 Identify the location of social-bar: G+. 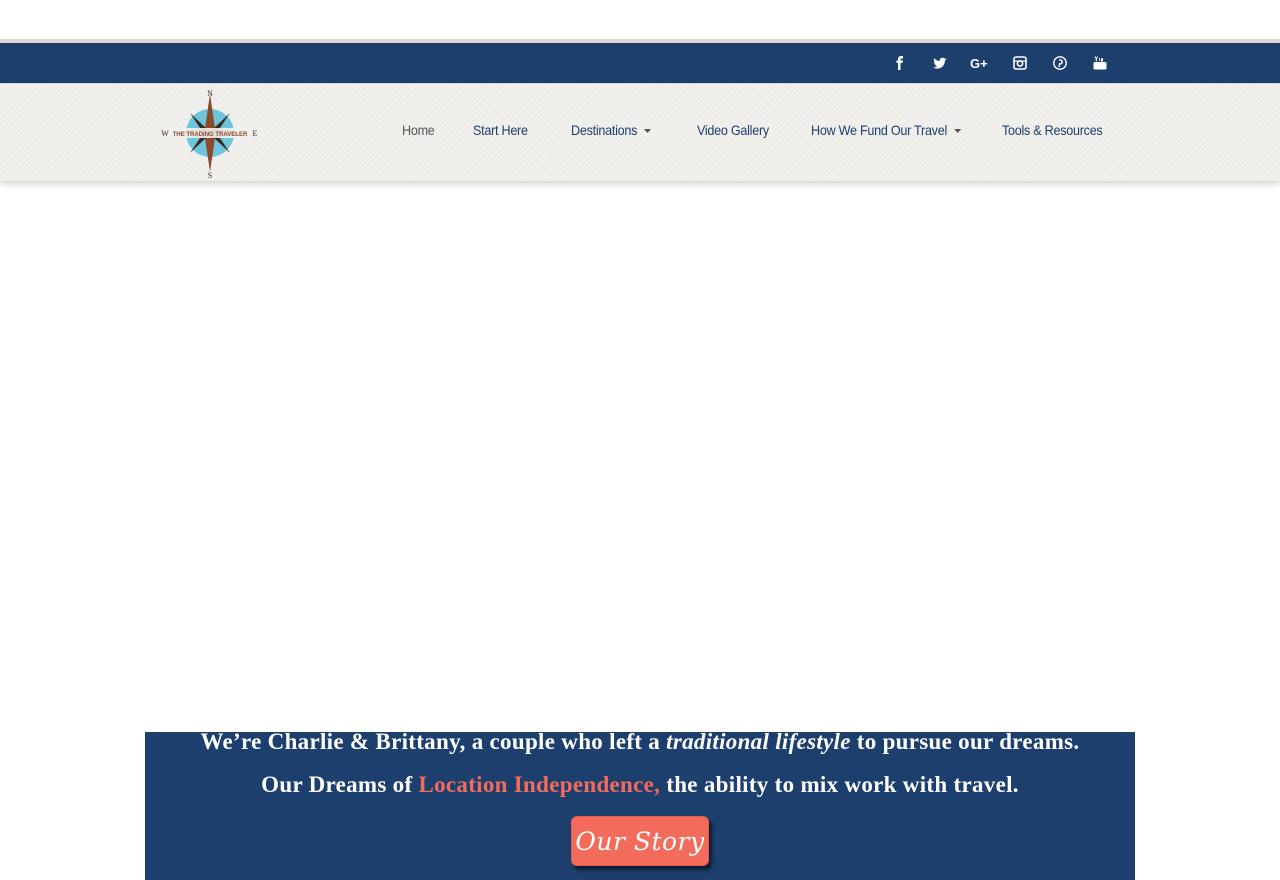
(640, 63).